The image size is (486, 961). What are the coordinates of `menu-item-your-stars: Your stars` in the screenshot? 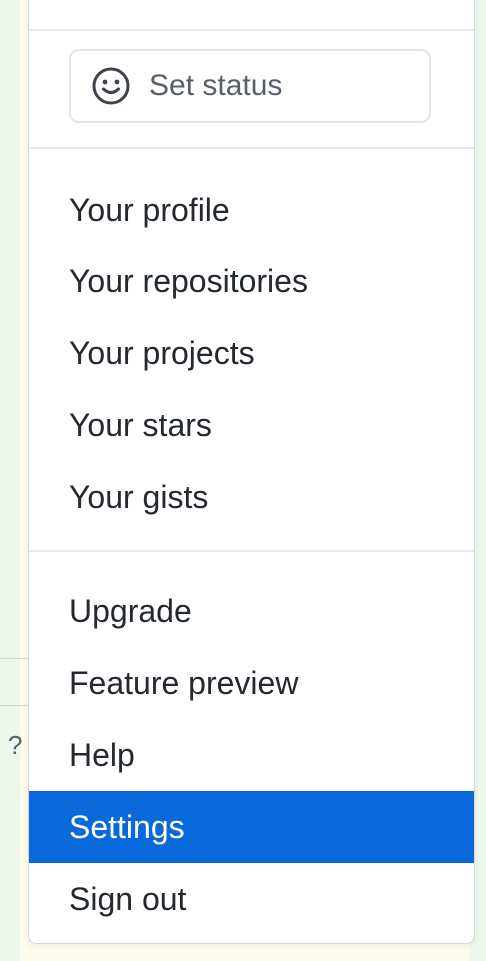 It's located at (251, 425).